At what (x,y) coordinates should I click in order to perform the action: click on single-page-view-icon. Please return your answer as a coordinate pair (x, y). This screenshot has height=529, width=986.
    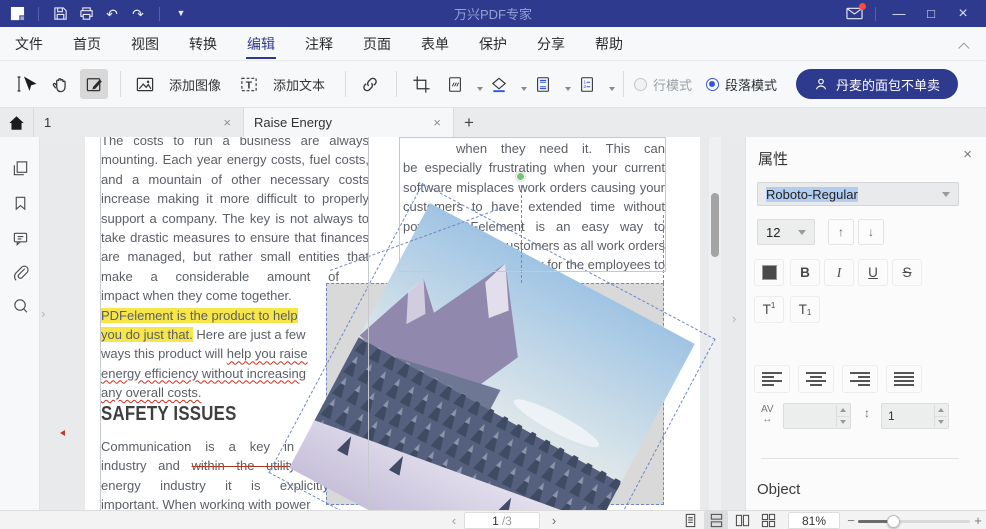
    Looking at the image, I should click on (690, 520).